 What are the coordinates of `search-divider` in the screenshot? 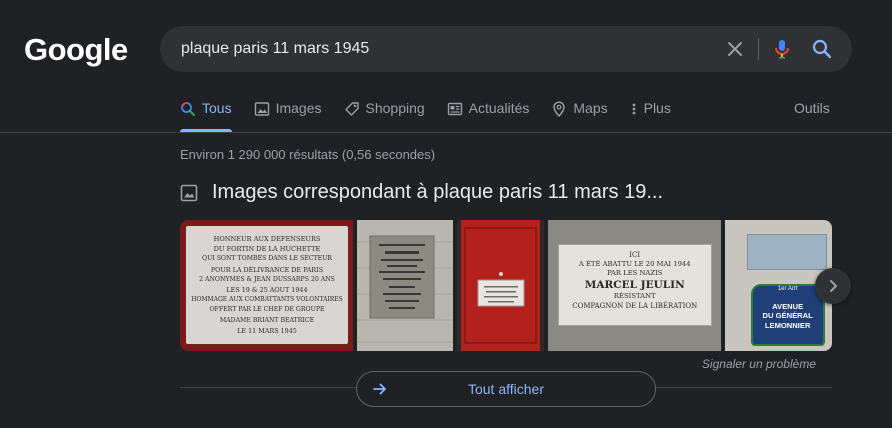 It's located at (758, 49).